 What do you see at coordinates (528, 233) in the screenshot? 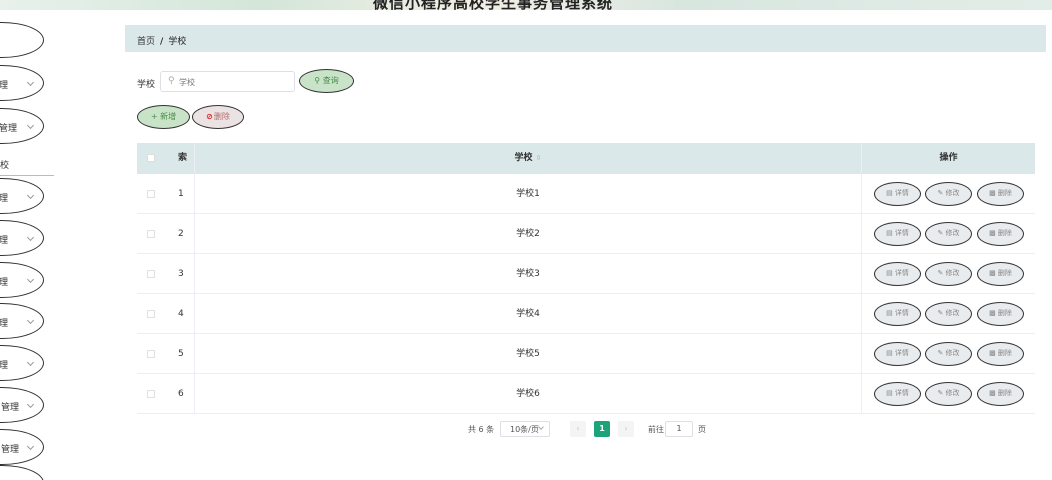
I see `row-school: 学校2` at bounding box center [528, 233].